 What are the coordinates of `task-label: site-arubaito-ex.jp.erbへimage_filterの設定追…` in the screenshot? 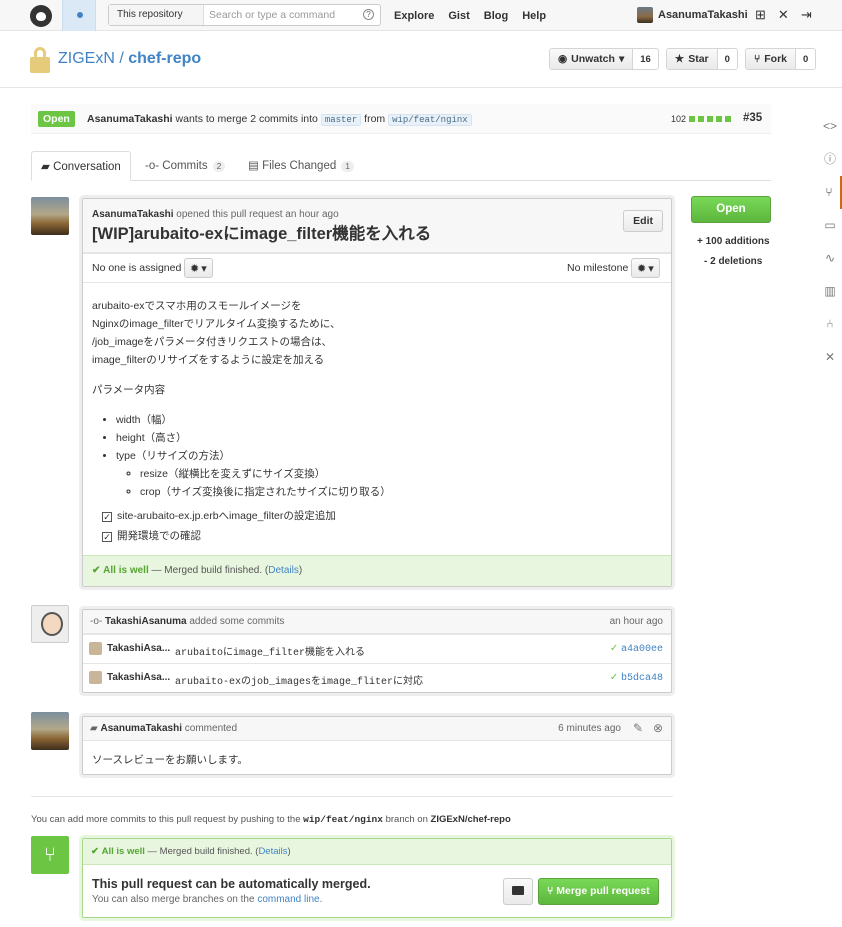 It's located at (226, 516).